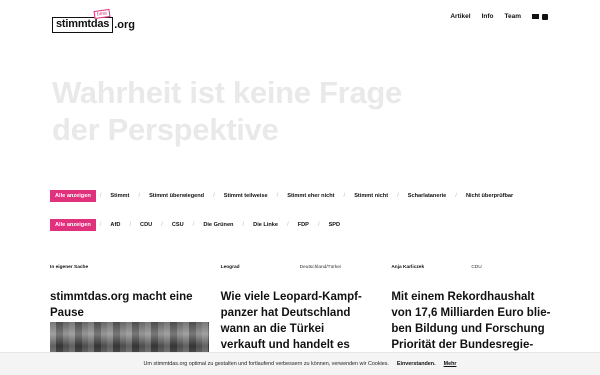 Image resolution: width=600 pixels, height=375 pixels. I want to click on article-meta: In eigener Sache, so click(135, 273).